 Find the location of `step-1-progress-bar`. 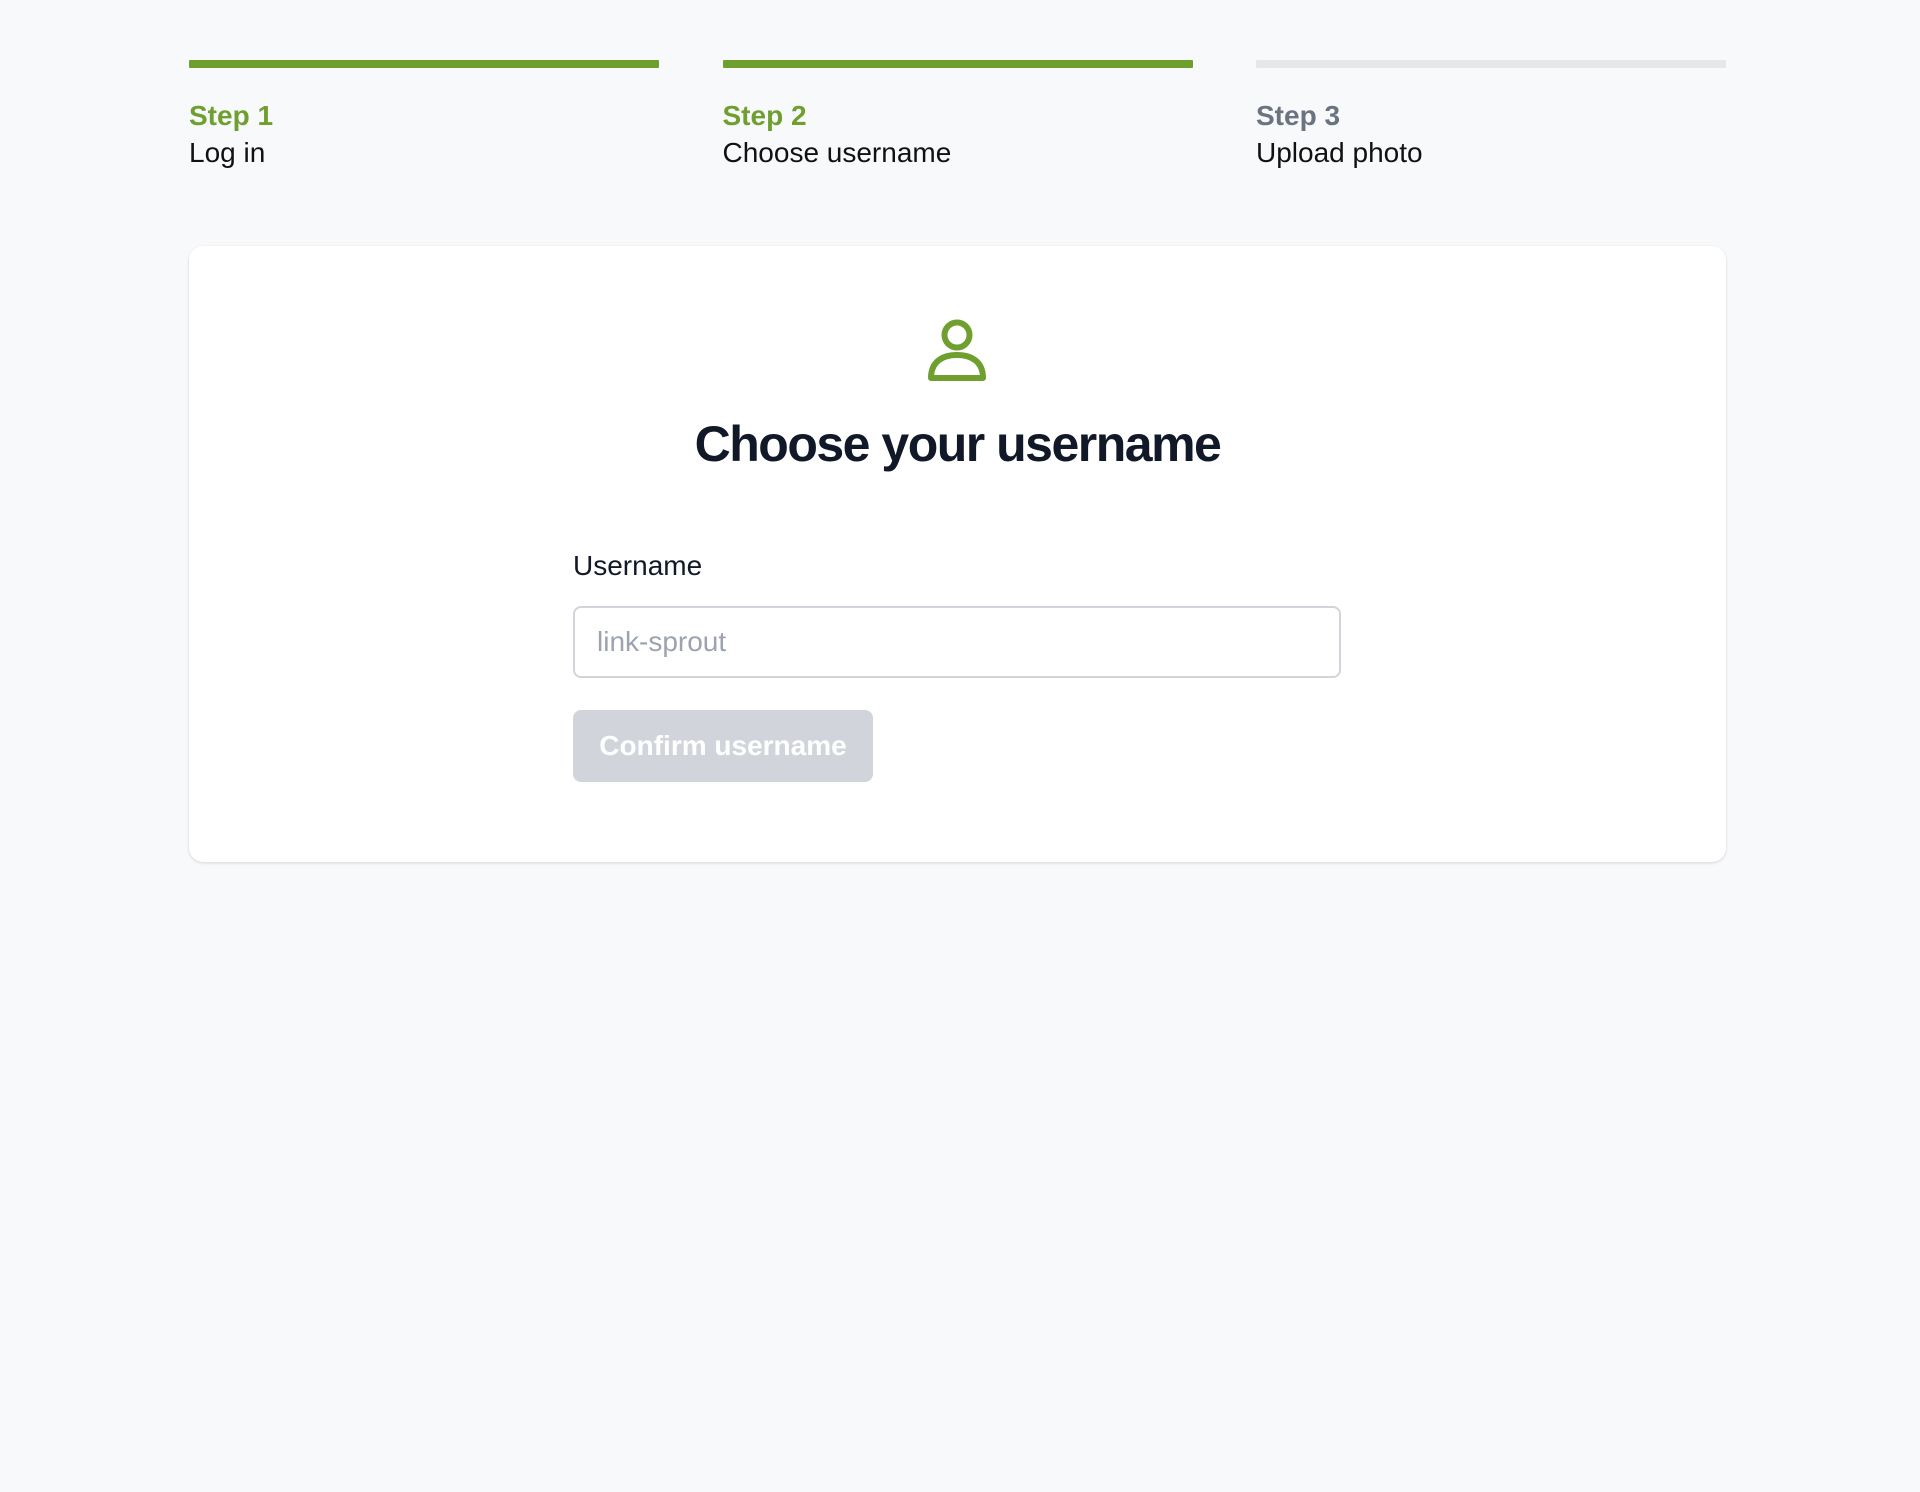

step-1-progress-bar is located at coordinates (424, 64).